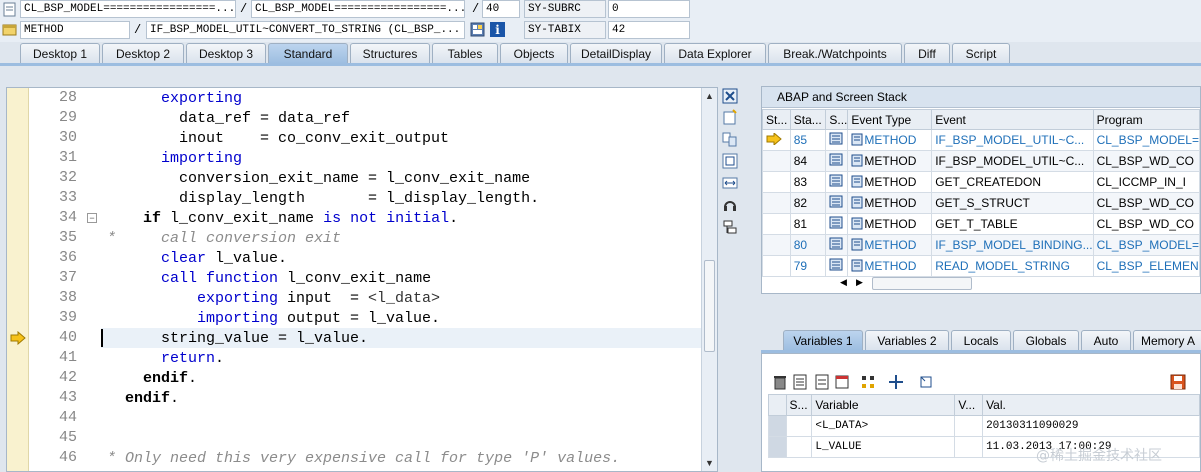  What do you see at coordinates (730, 227) in the screenshot?
I see `settings-icon` at bounding box center [730, 227].